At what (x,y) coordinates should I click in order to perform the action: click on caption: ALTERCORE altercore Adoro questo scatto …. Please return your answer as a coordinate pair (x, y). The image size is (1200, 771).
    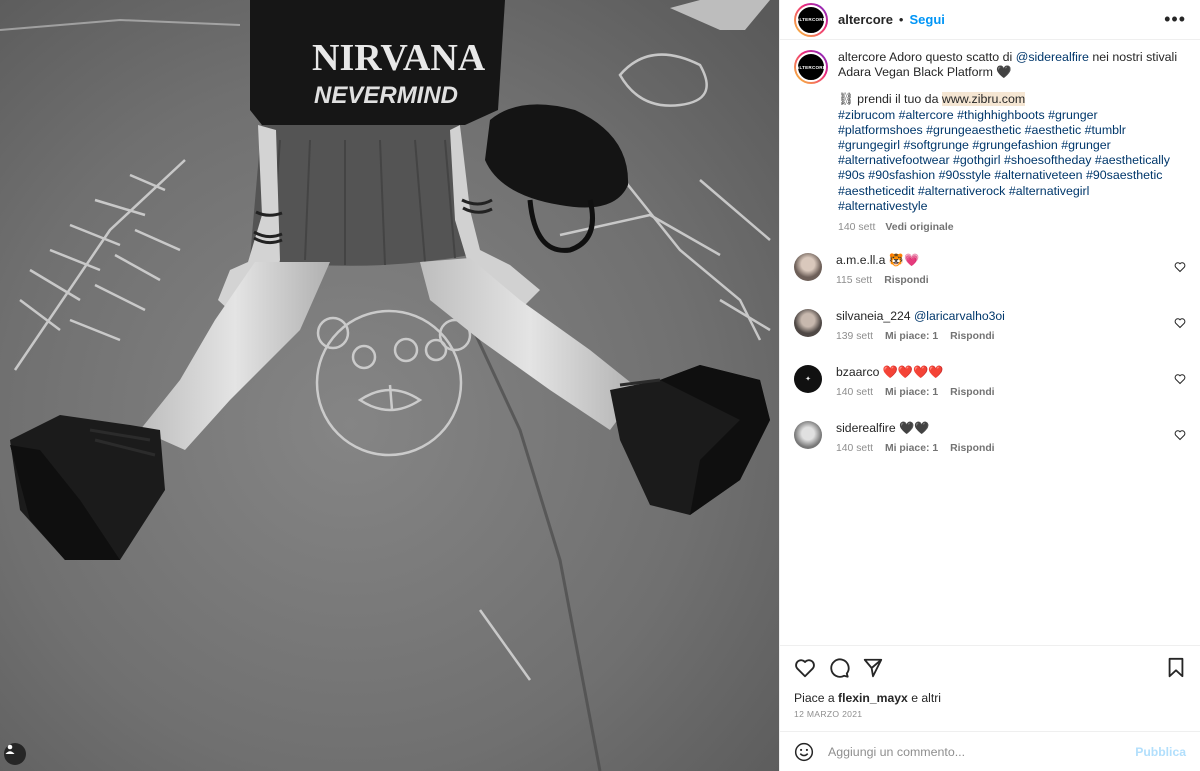
    Looking at the image, I should click on (990, 142).